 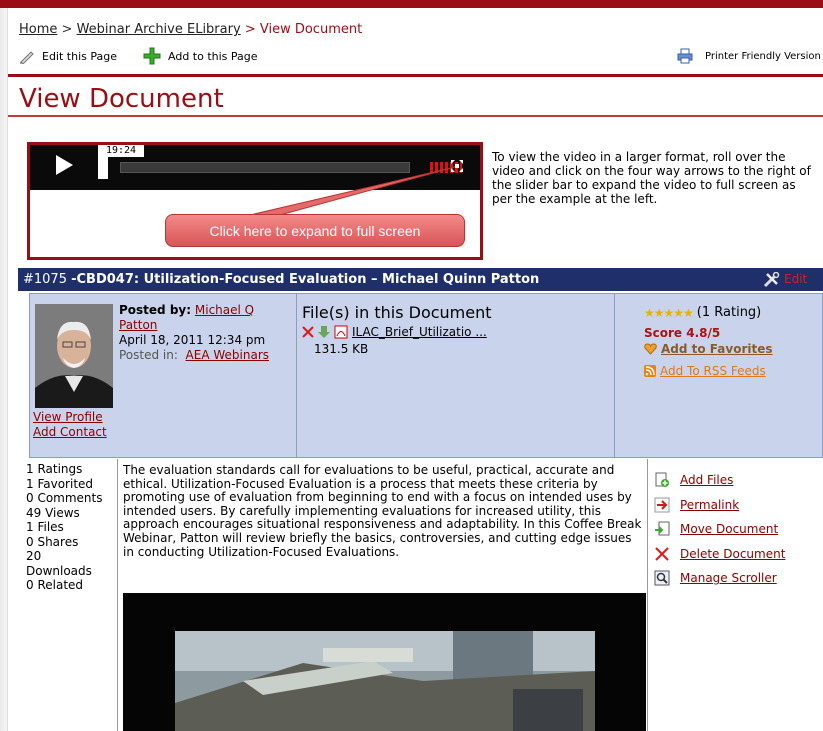 I want to click on manage-scroller-button: Manage Scroller, so click(x=719, y=578).